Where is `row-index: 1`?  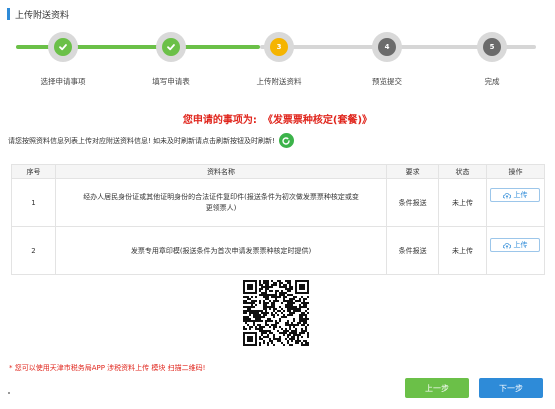
row-index: 1 is located at coordinates (33, 202).